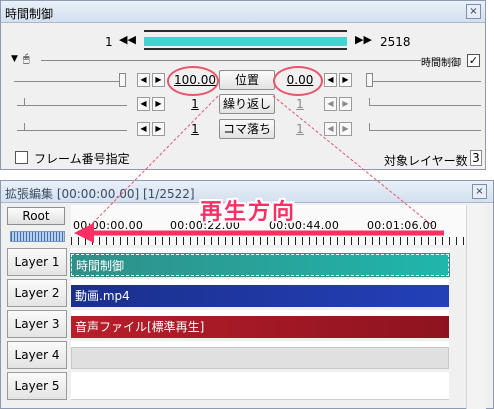 The height and width of the screenshot is (409, 494). I want to click on next-keyframe-icon: ▶▶, so click(363, 40).